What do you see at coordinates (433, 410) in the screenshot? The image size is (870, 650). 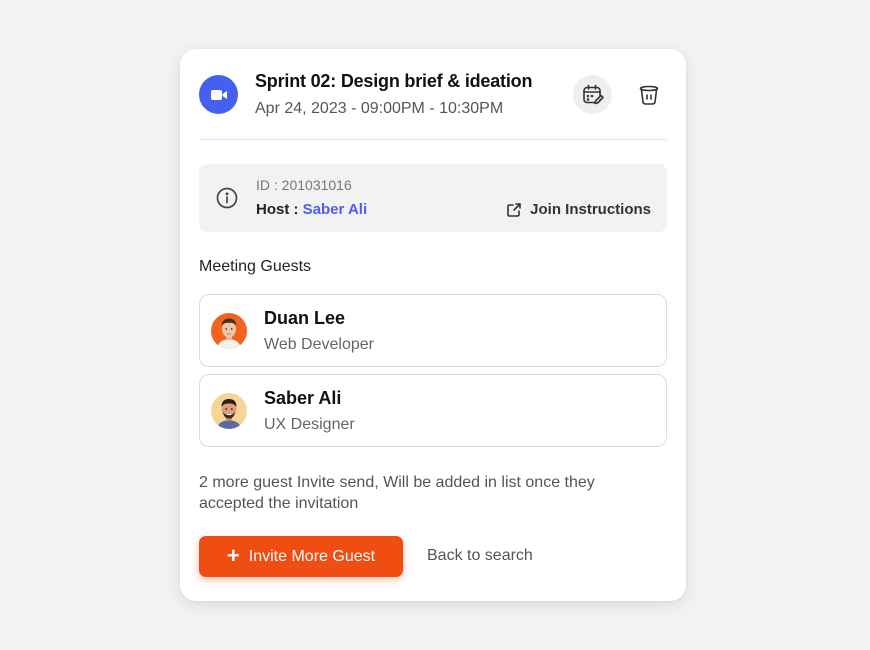 I see `guest-card: Saber Ali UX Designer` at bounding box center [433, 410].